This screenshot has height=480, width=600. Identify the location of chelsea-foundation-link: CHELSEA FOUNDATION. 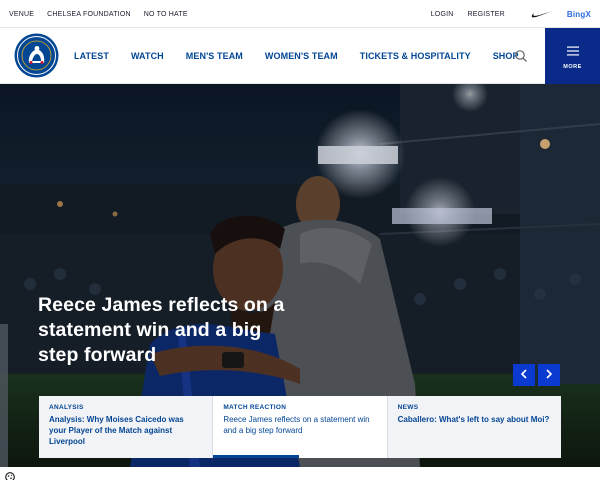
(89, 14).